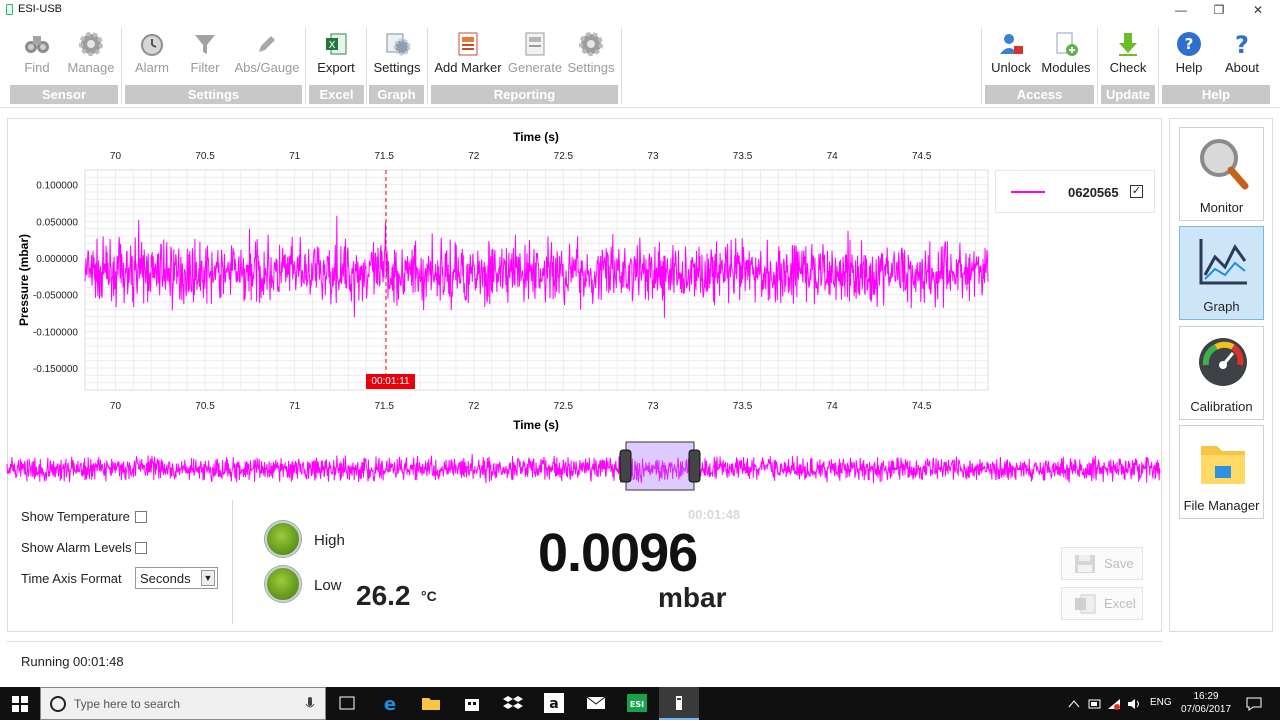 The width and height of the screenshot is (1280, 720). Describe the element at coordinates (152, 45) in the screenshot. I see `alarm-clock-icon` at that location.